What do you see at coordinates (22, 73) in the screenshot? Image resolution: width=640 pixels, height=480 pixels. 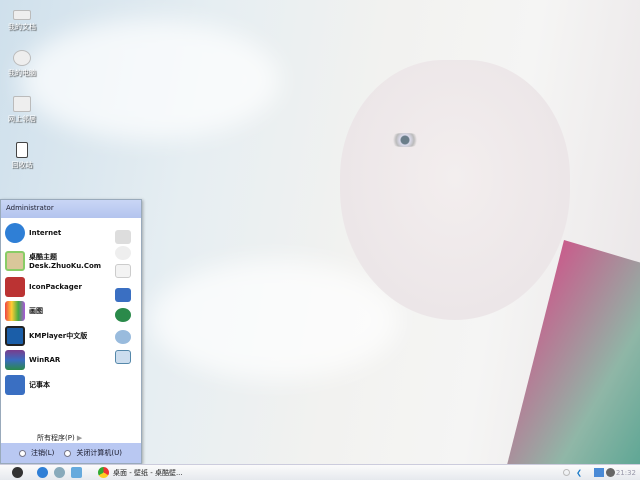 I see `icon-label: 我的电脑` at bounding box center [22, 73].